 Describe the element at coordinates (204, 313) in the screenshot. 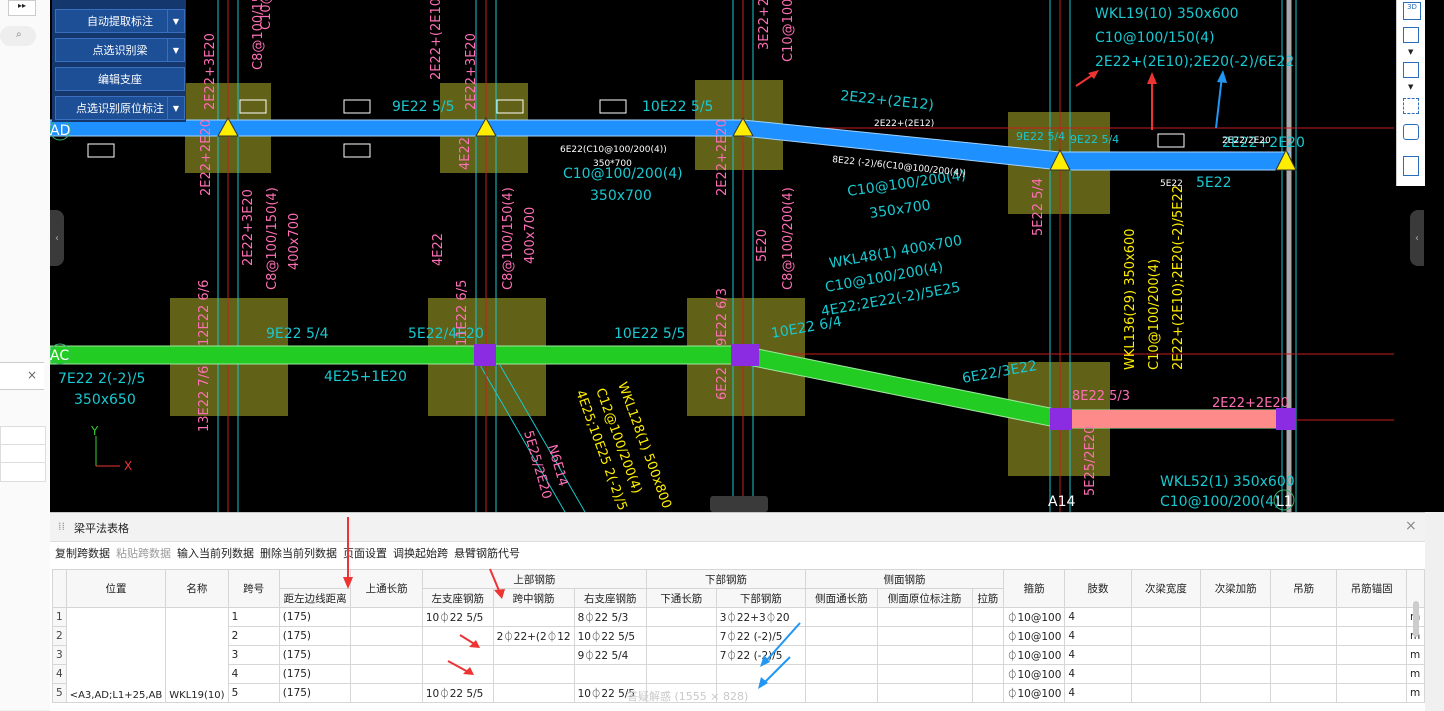

I see `beam-label: 12E22 6/6` at that location.